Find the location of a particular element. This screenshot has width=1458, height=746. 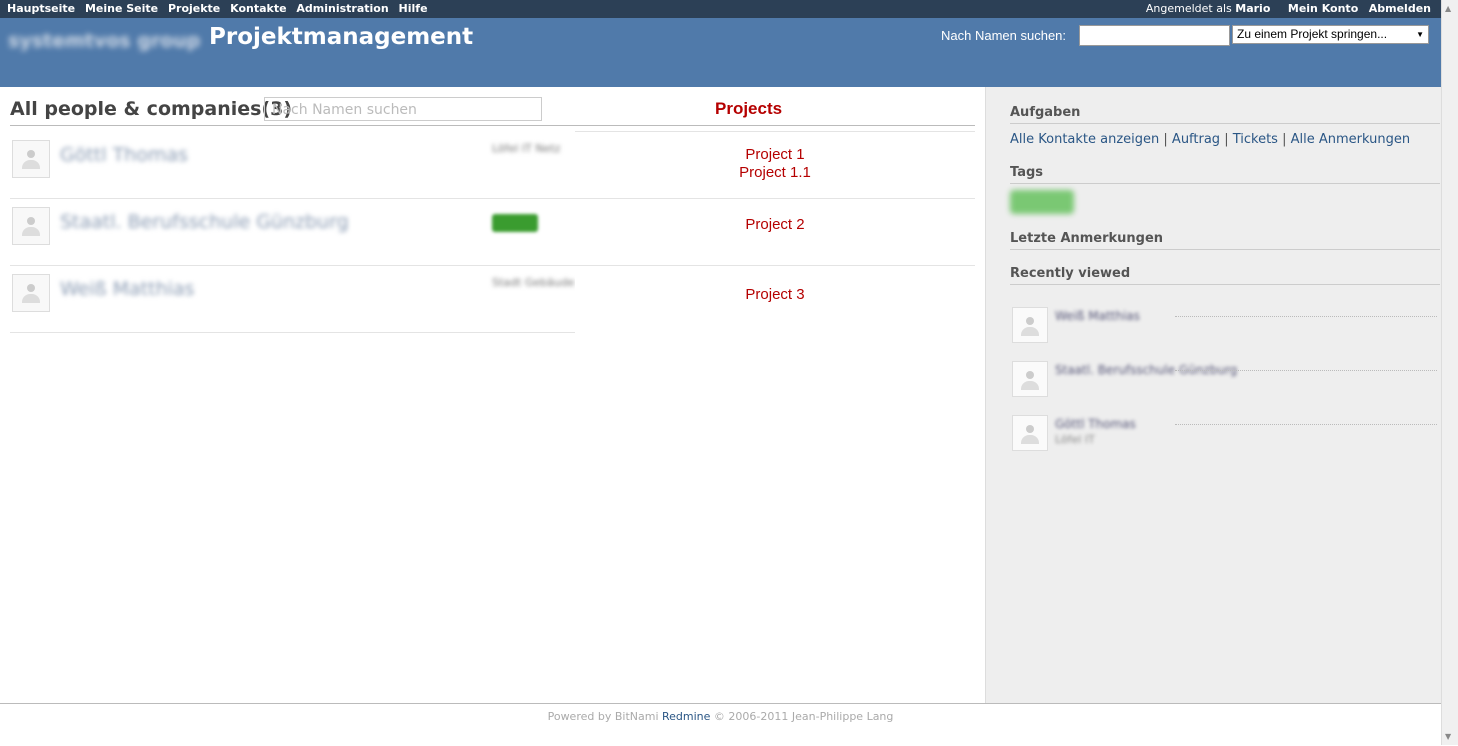

all-notes-link: Alle Anmerkungen is located at coordinates (1350, 139).